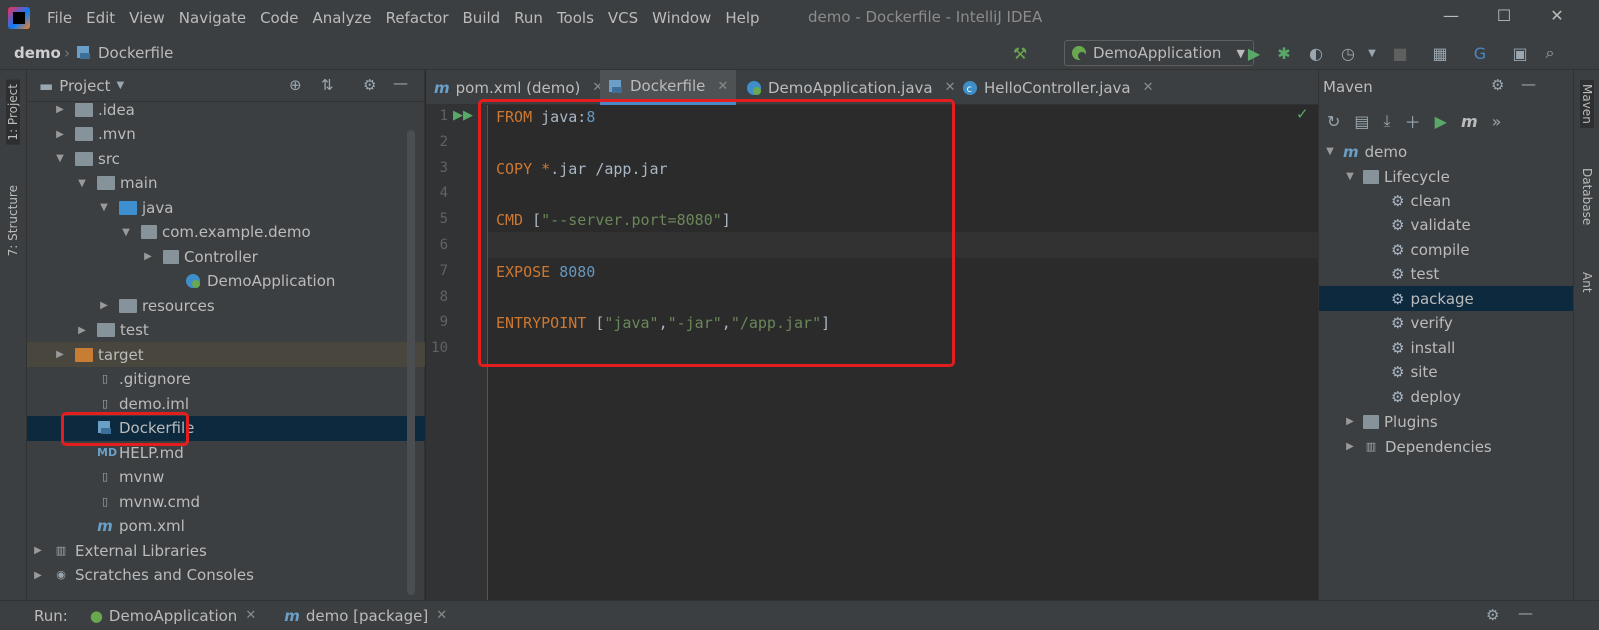  I want to click on translate-icon: G, so click(1480, 53).